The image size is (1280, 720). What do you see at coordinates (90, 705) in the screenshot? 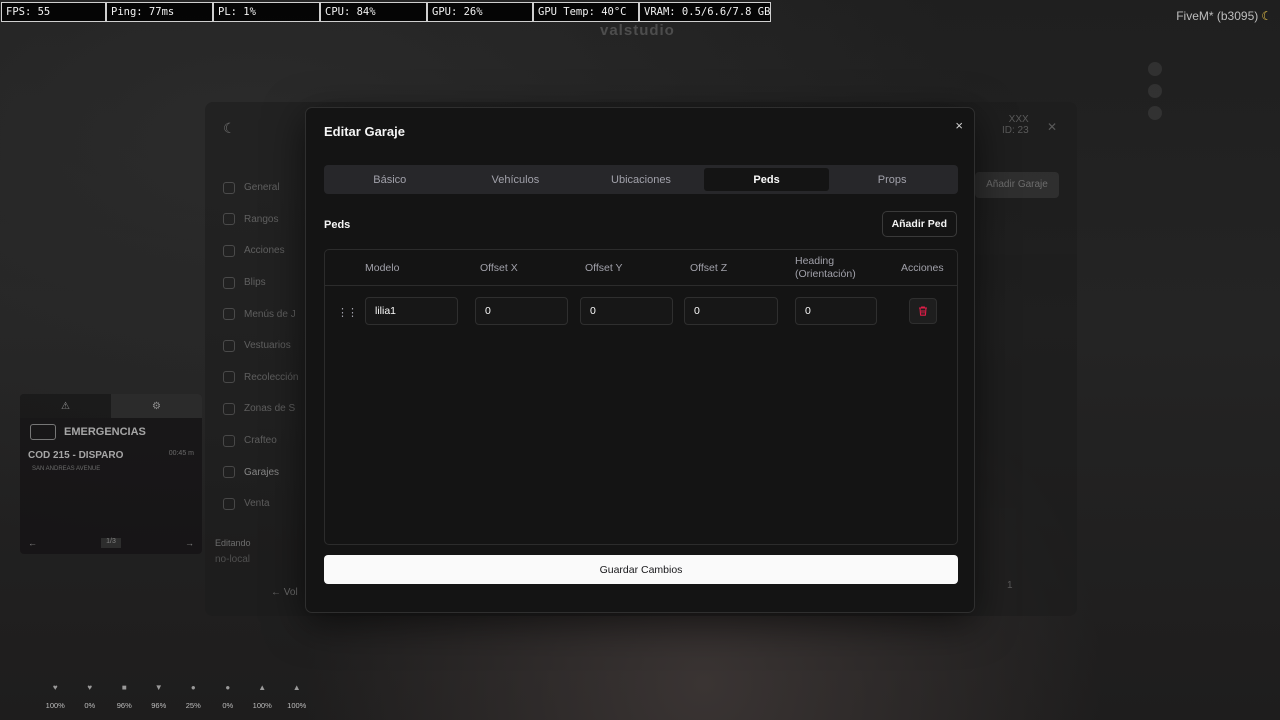
I see `armor-value: 0%` at bounding box center [90, 705].